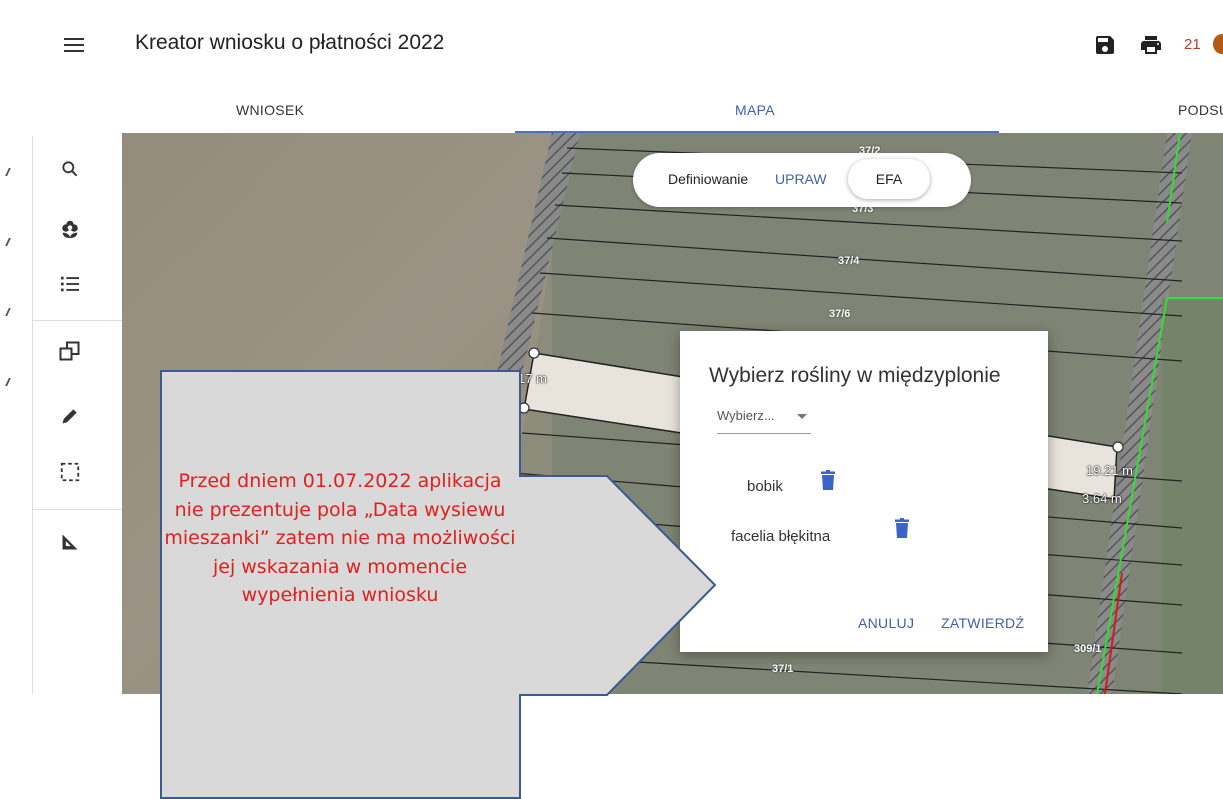 Image resolution: width=1223 pixels, height=799 pixels. What do you see at coordinates (70, 416) in the screenshot?
I see `pencil-icon` at bounding box center [70, 416].